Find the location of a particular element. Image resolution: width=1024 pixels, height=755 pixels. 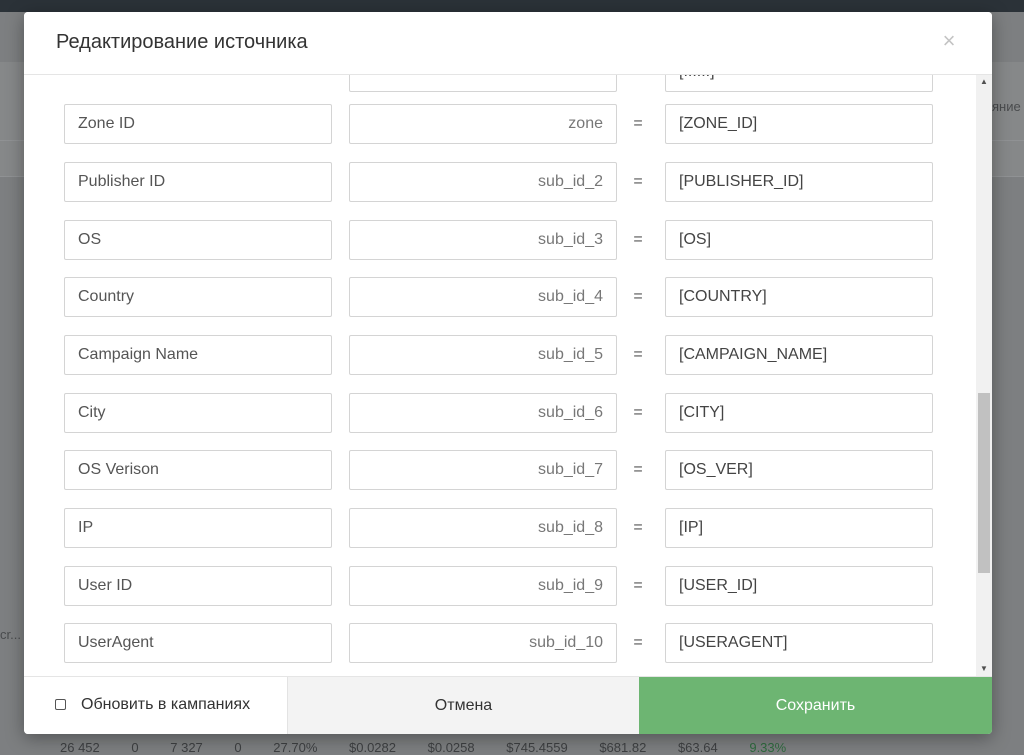

update-campaigns-checkbox is located at coordinates (60, 704).